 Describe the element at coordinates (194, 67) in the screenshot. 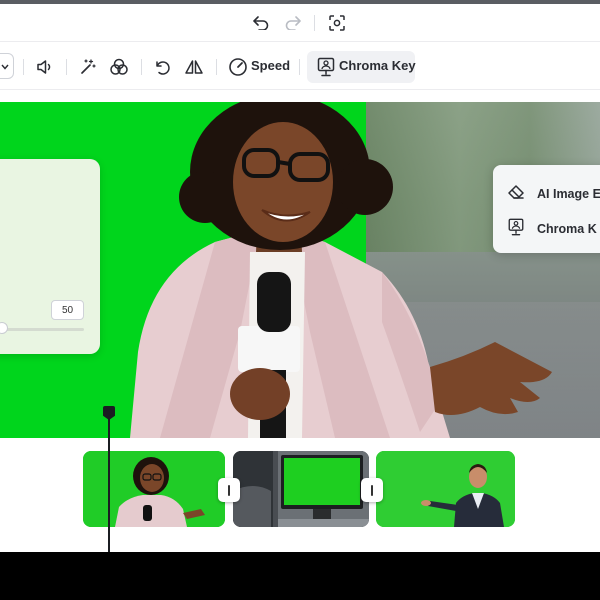

I see `flip-icon` at that location.